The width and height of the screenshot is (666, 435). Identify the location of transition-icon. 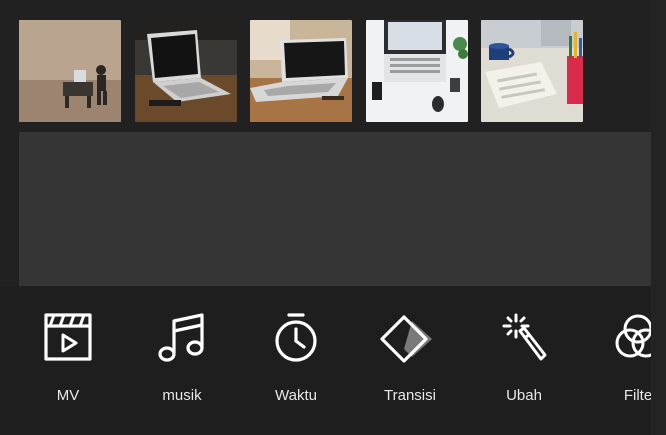
(406, 339).